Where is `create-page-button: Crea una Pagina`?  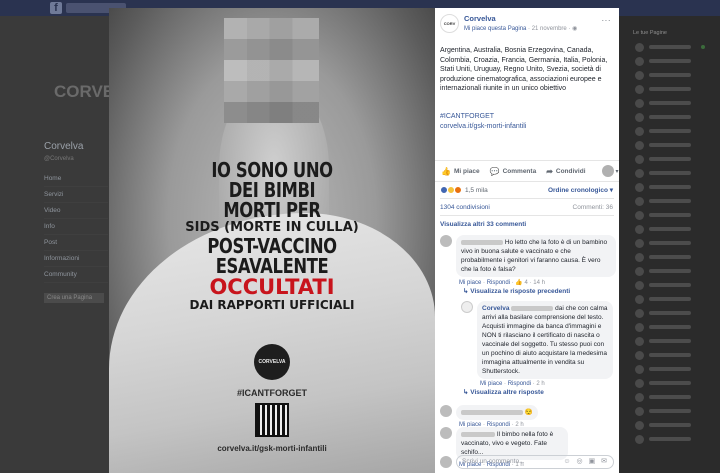 create-page-button: Crea una Pagina is located at coordinates (74, 298).